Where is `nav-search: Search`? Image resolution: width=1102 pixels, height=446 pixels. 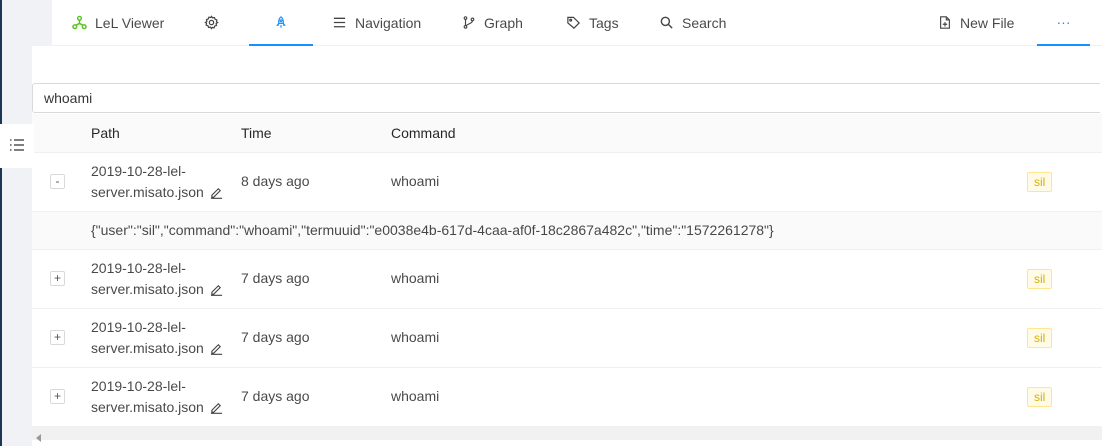 nav-search: Search is located at coordinates (692, 22).